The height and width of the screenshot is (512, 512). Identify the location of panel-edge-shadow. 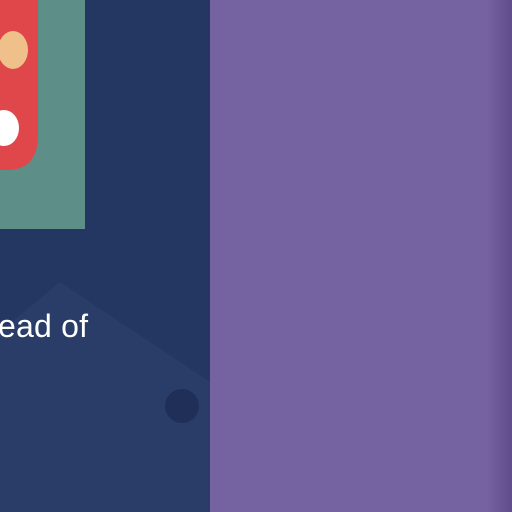
(499, 256).